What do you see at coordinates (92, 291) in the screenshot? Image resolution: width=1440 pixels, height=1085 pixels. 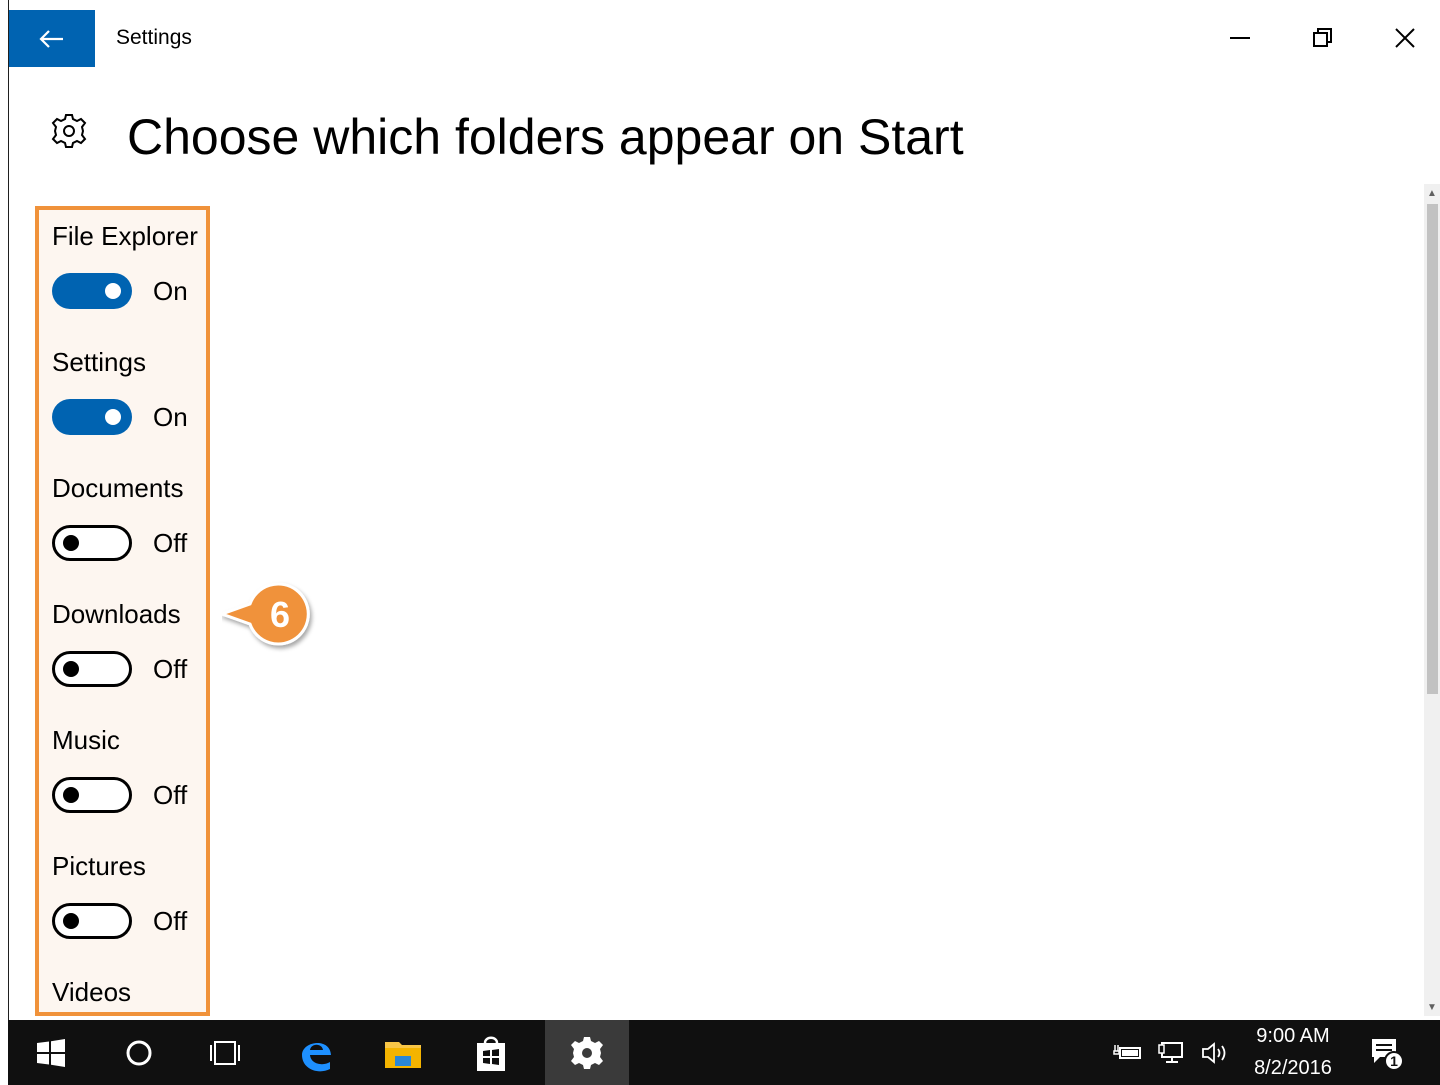 I see `toggle-file-explorer` at bounding box center [92, 291].